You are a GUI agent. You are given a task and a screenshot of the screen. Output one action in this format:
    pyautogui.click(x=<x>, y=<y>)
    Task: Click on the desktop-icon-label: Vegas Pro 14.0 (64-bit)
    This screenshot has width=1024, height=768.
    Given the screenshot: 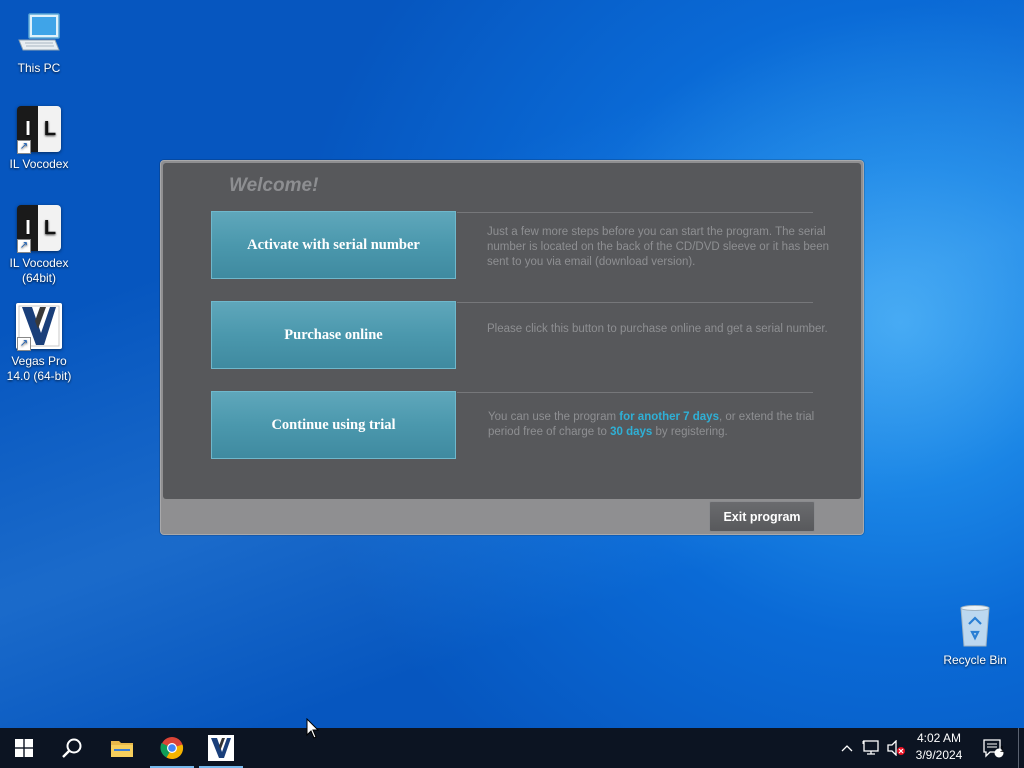 What is the action you would take?
    pyautogui.click(x=39, y=368)
    